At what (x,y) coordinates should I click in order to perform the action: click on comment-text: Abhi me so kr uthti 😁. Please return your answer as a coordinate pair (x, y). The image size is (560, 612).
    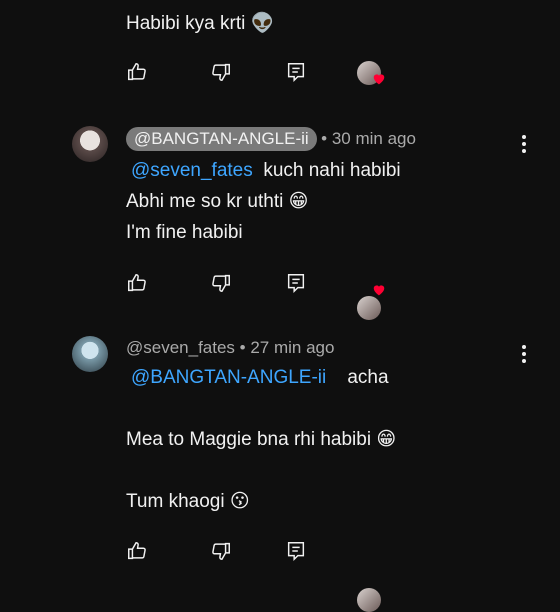
    Looking at the image, I should click on (217, 201).